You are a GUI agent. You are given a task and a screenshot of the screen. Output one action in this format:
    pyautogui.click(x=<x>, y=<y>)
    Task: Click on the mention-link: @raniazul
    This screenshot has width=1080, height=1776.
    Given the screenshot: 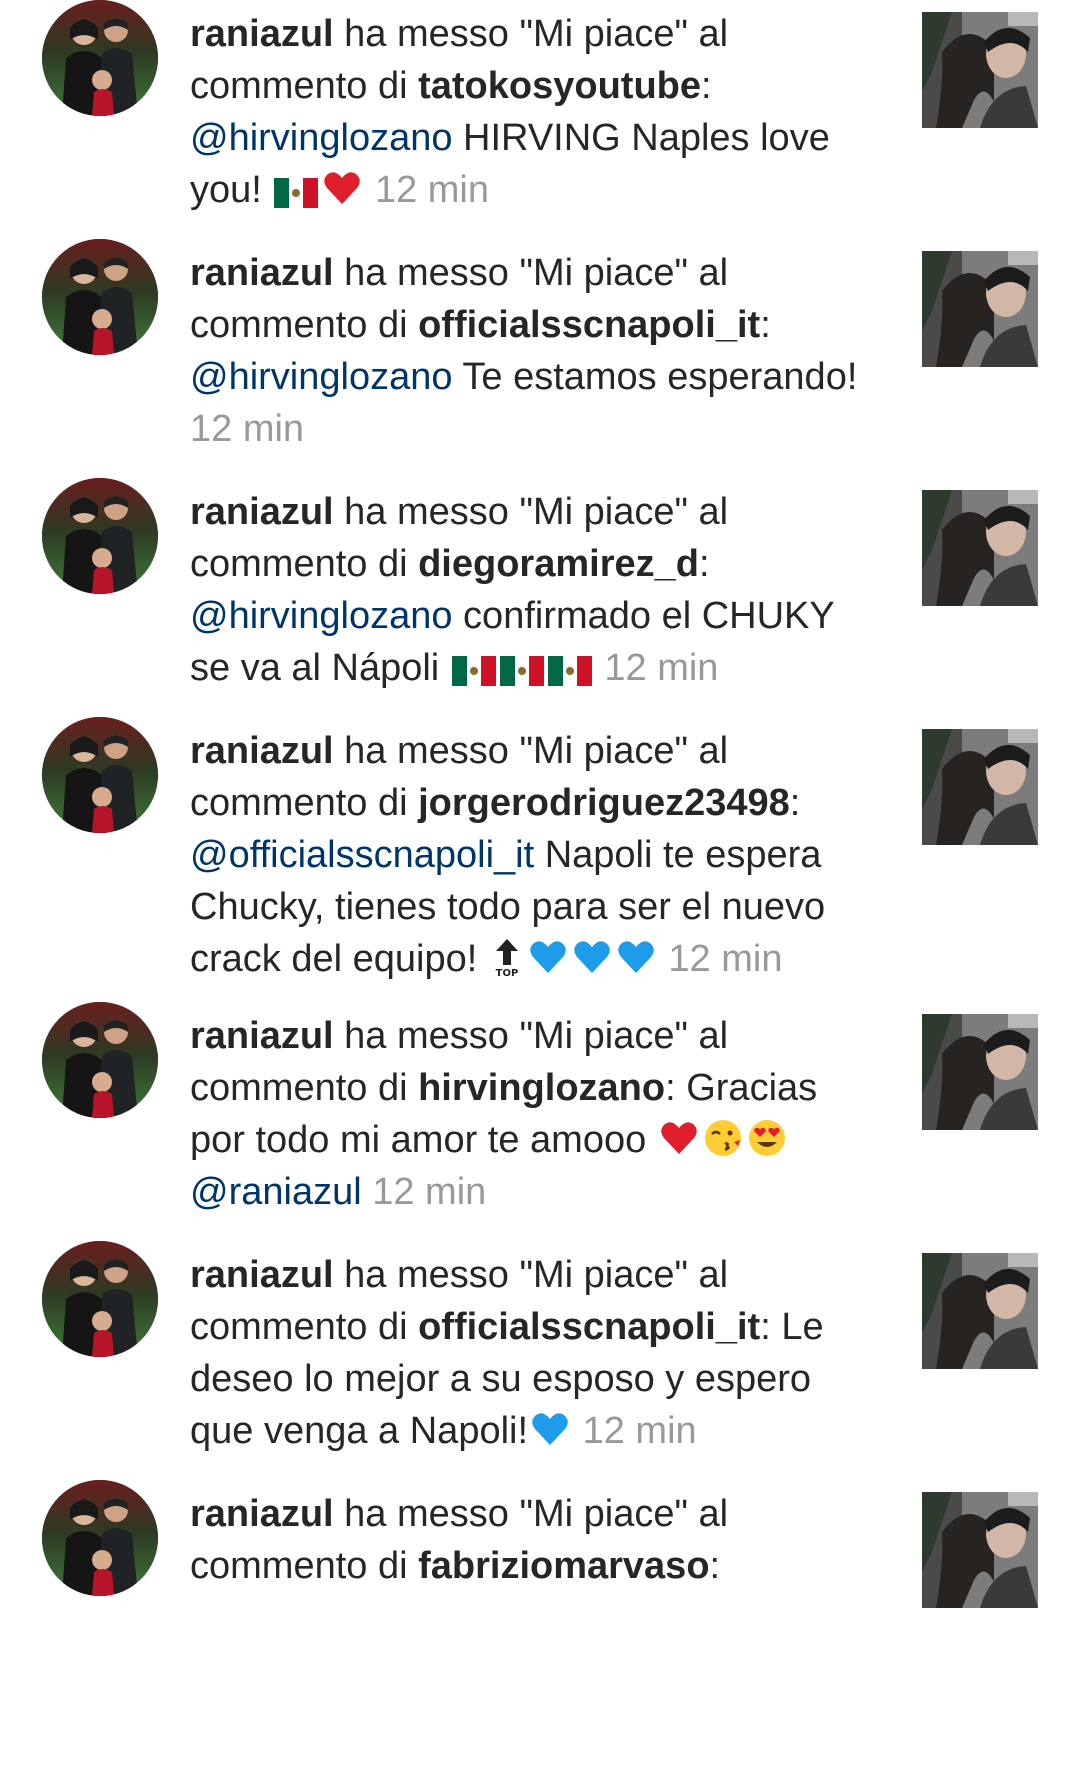 What is the action you would take?
    pyautogui.click(x=276, y=1192)
    